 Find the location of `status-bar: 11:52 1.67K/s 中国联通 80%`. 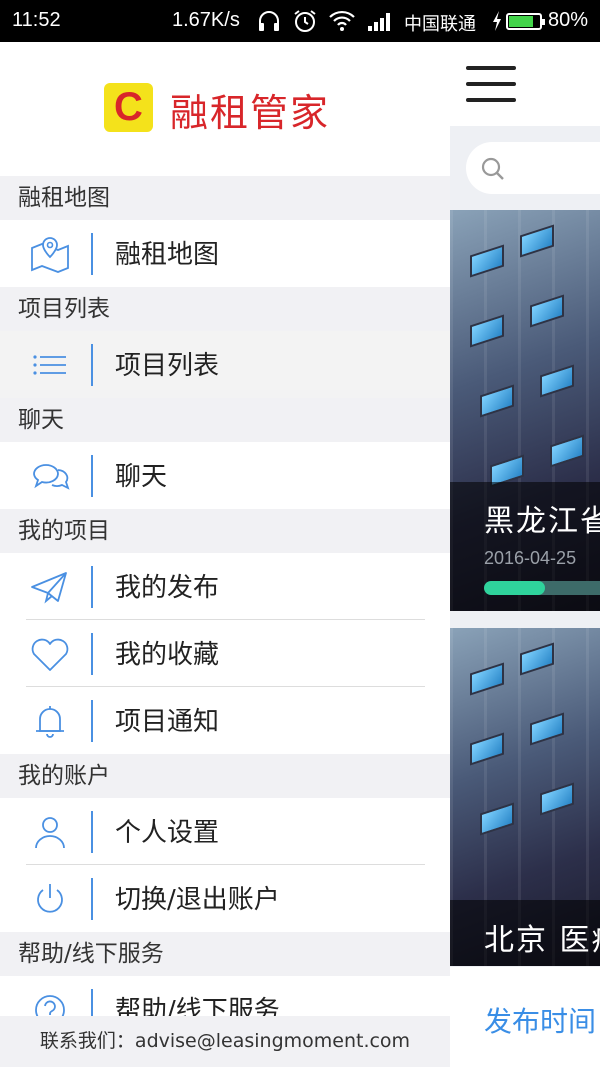

status-bar: 11:52 1.67K/s 中国联通 80% is located at coordinates (300, 21).